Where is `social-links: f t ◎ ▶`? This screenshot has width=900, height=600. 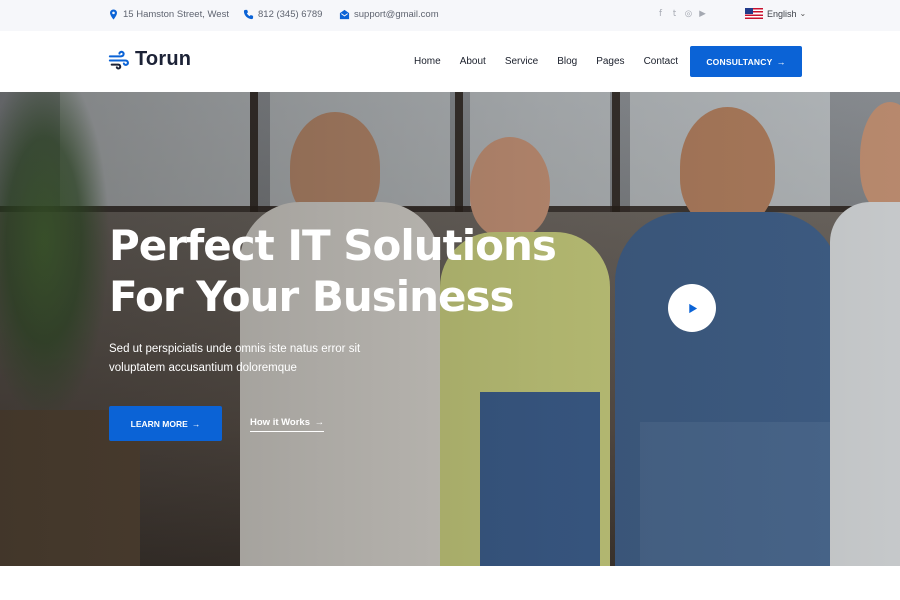
social-links: f t ◎ ▶ is located at coordinates (681, 14).